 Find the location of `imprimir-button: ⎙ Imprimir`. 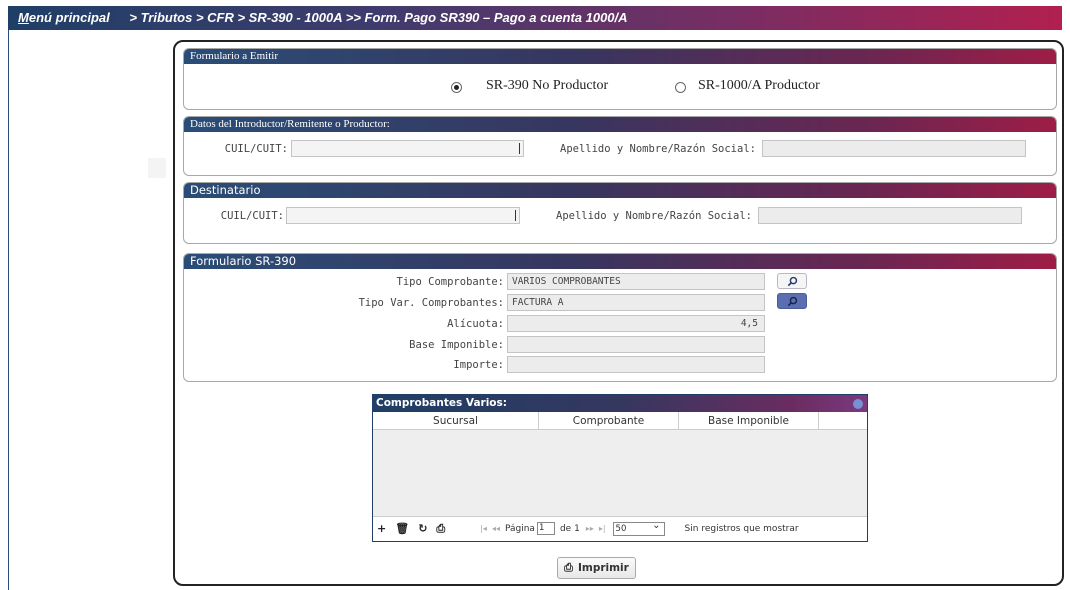

imprimir-button: ⎙ Imprimir is located at coordinates (596, 568).